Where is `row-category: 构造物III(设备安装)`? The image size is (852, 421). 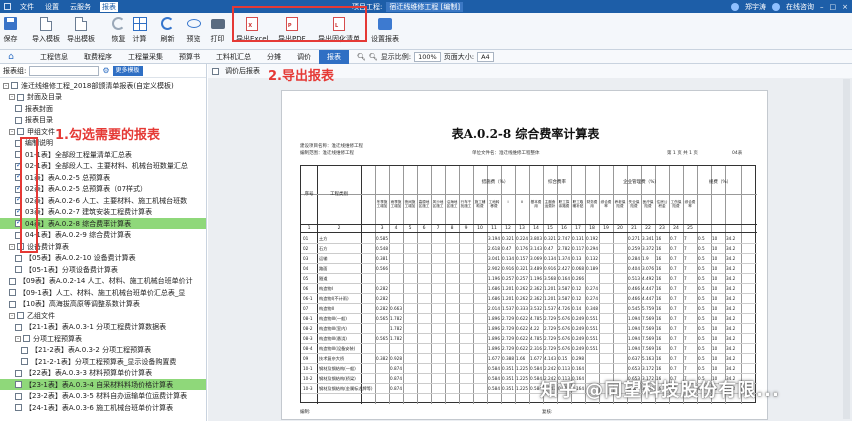
row-category: 构造物III(设备安装) is located at coordinates (337, 348).